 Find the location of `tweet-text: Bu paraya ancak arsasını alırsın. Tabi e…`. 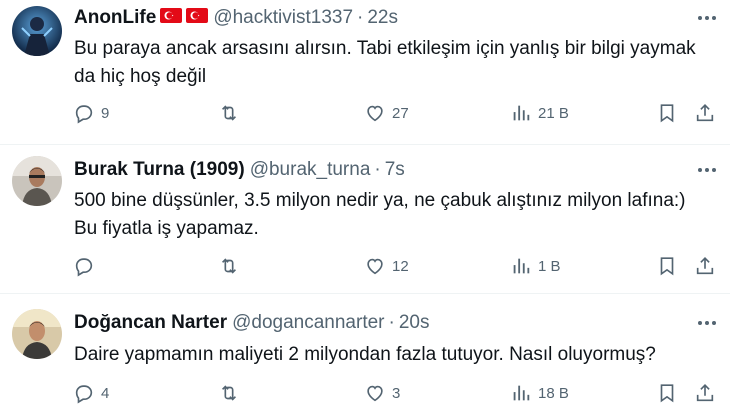

tweet-text: Bu paraya ancak arsasını alırsın. Tabi e… is located at coordinates (385, 62).